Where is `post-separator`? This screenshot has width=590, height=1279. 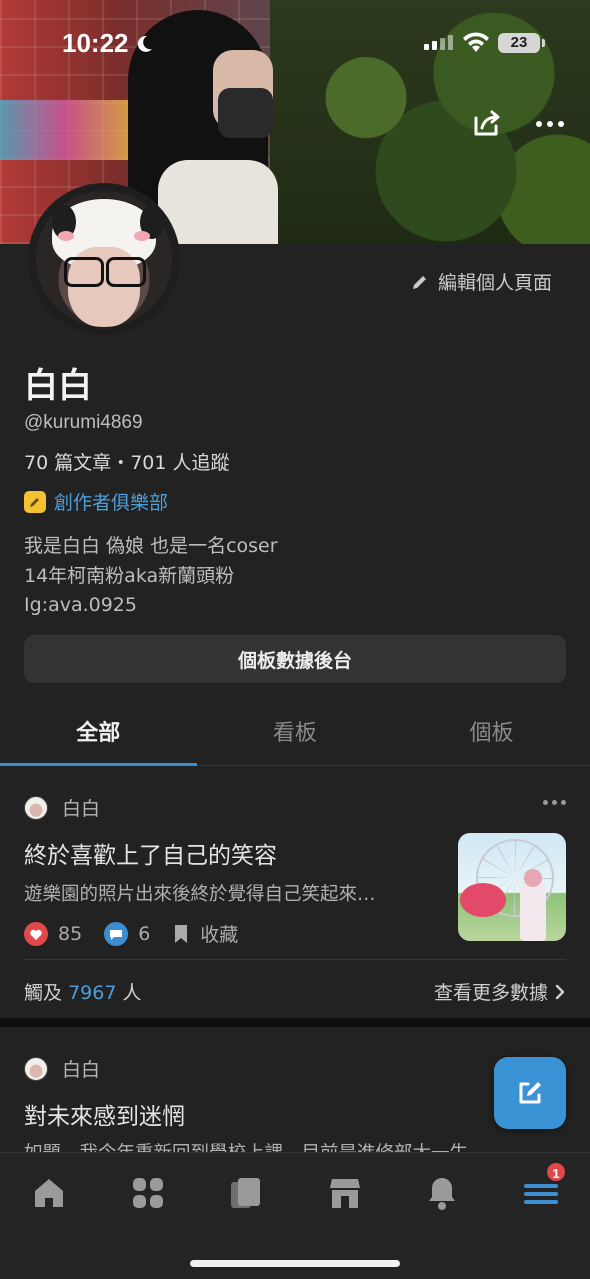
post-separator is located at coordinates (295, 1022).